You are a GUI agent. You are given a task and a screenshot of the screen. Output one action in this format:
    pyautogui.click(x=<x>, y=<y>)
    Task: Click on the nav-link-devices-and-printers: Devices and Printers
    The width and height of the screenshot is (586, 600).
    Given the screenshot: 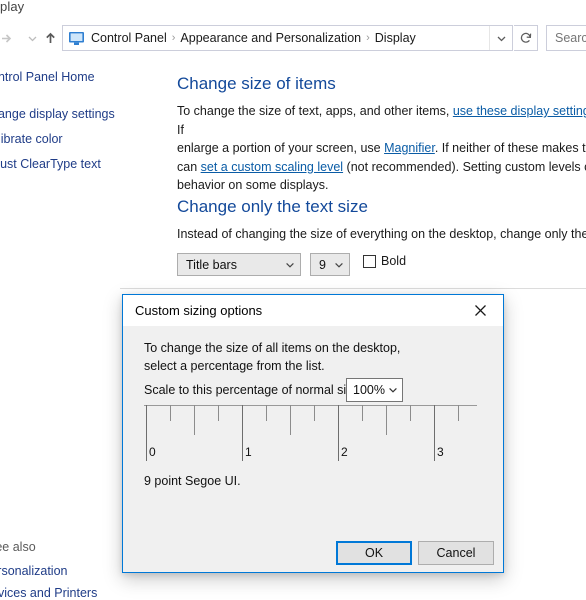 What is the action you would take?
    pyautogui.click(x=48, y=593)
    